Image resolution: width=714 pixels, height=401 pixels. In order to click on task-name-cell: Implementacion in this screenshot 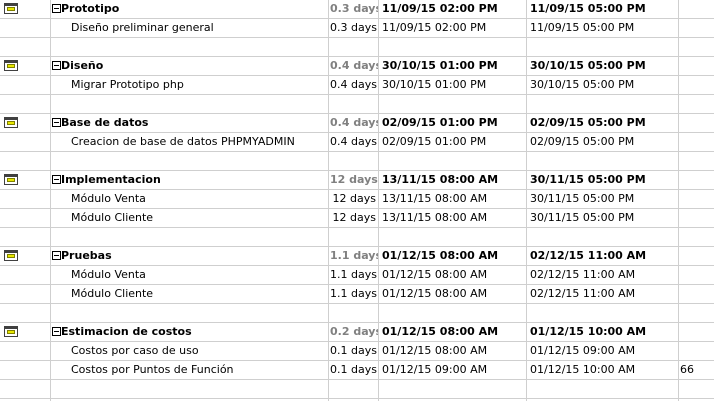, I will do `click(190, 180)`.